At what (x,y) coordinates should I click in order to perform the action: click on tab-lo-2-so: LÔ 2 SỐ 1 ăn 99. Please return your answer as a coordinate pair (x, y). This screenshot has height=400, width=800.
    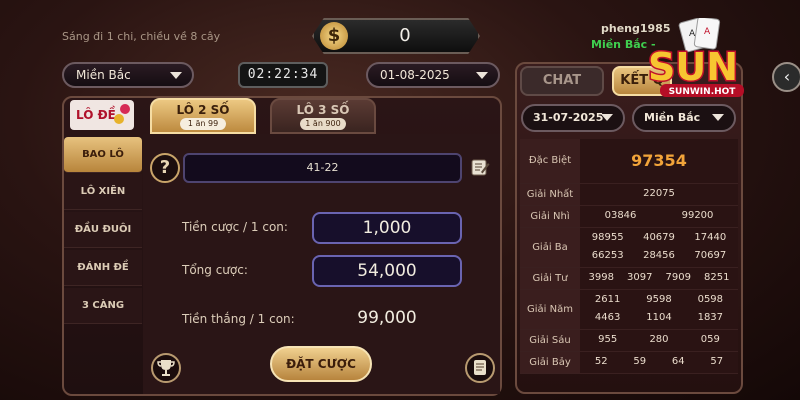
    Looking at the image, I should click on (203, 116).